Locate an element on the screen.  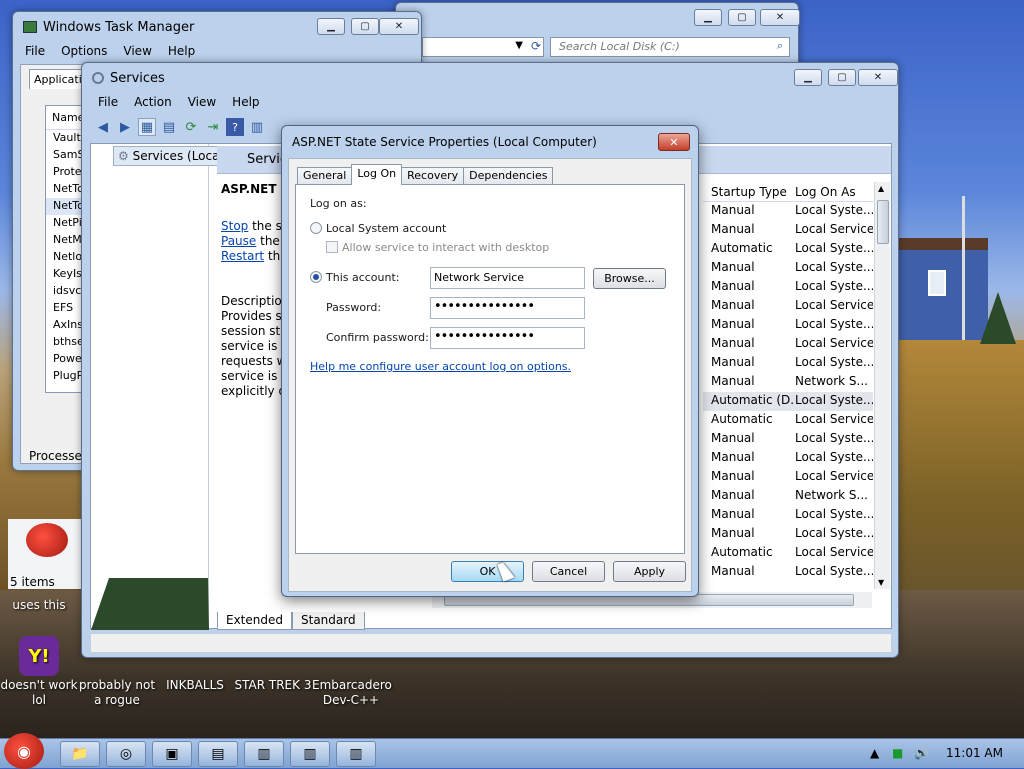
confirm-password-field: ••••••••••••••• is located at coordinates (507, 338).